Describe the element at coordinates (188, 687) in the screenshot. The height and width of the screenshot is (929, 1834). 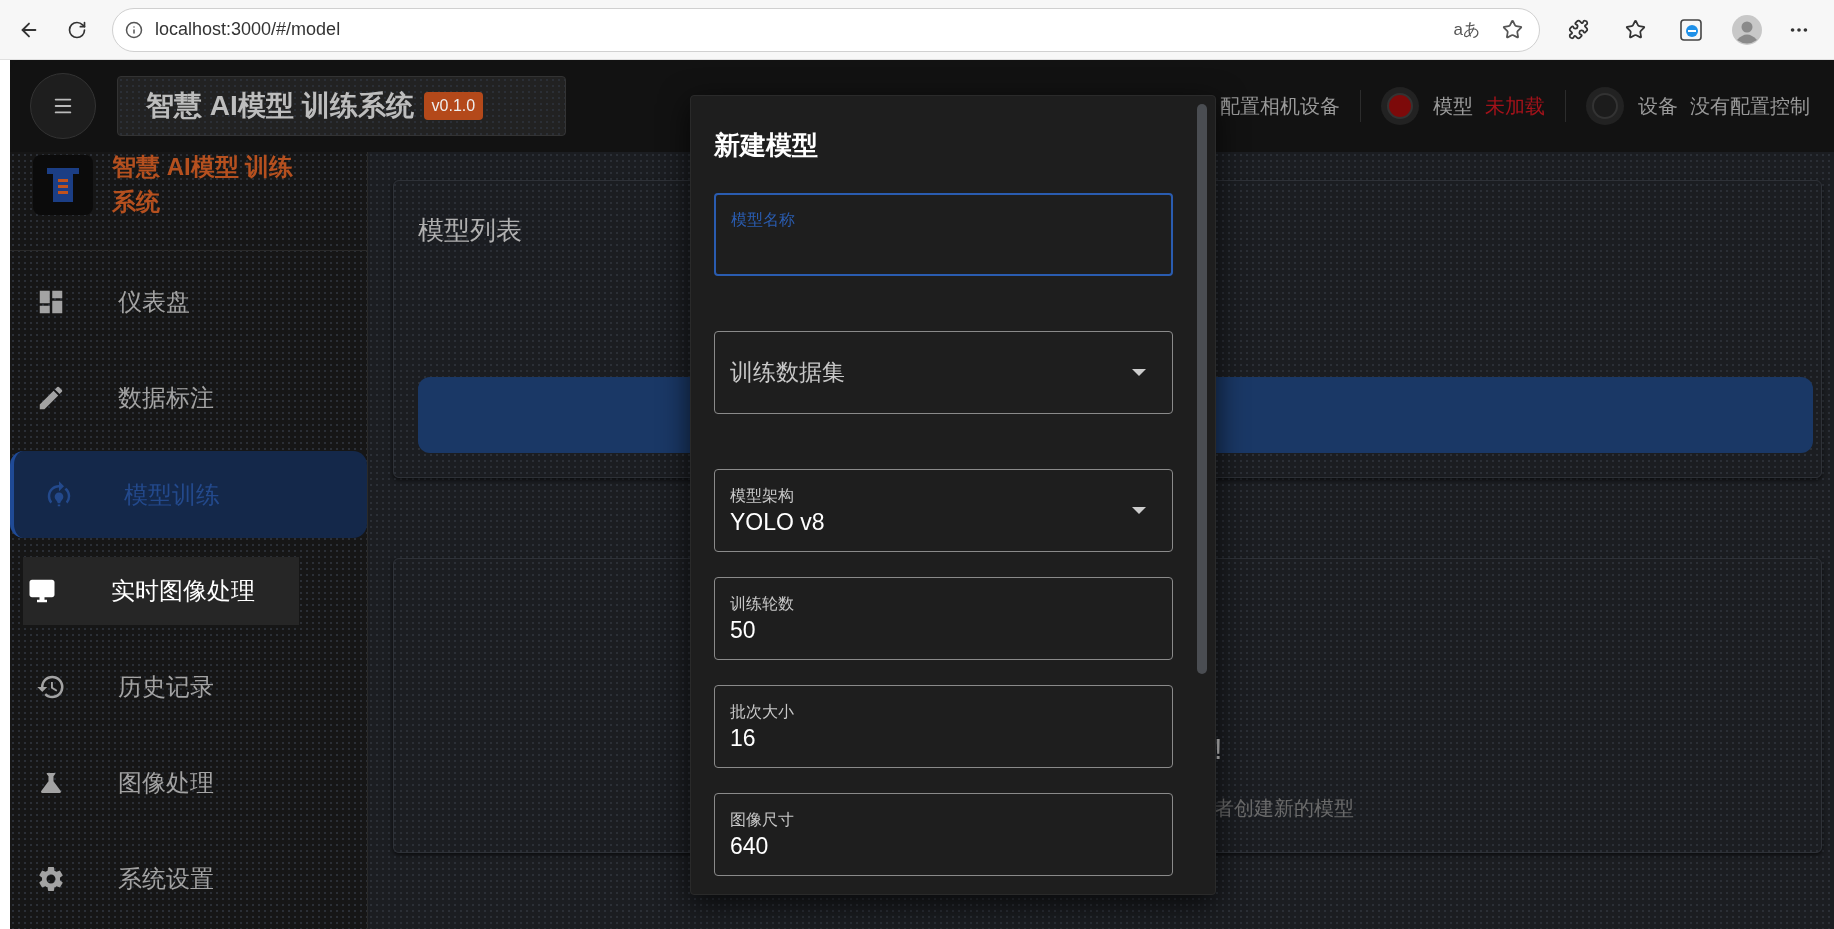
I see `nav-item: 历史记录` at that location.